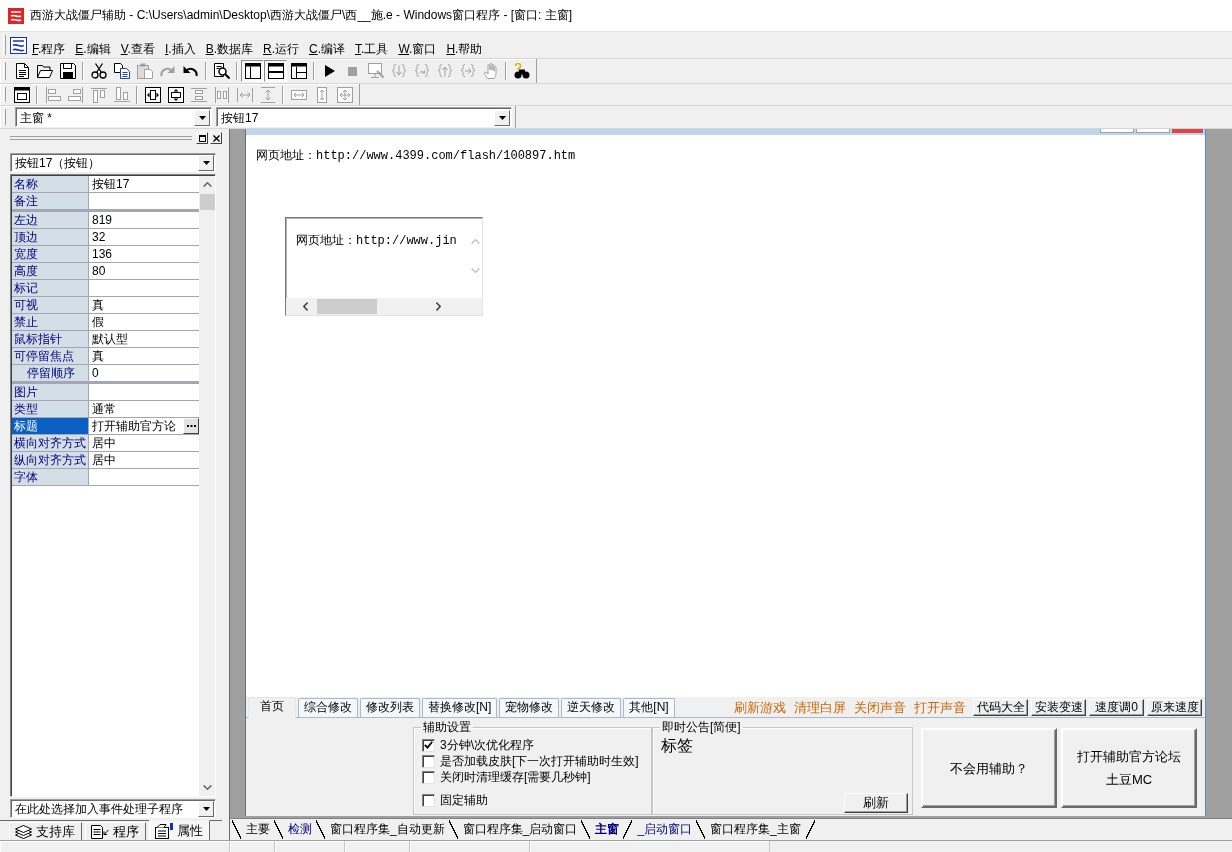 This screenshot has height=852, width=1232. I want to click on menu-item: B.数据库, so click(229, 48).